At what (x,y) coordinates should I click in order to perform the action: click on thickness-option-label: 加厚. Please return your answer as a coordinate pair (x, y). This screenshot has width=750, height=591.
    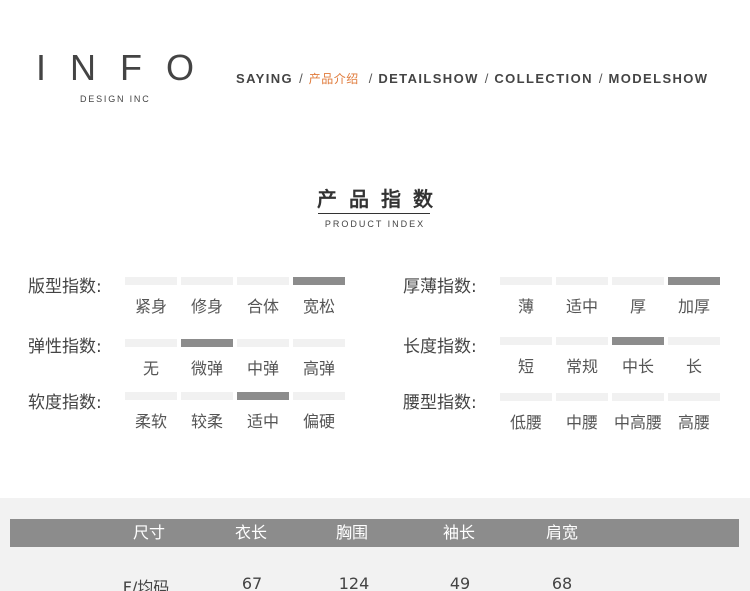
    Looking at the image, I should click on (693, 306).